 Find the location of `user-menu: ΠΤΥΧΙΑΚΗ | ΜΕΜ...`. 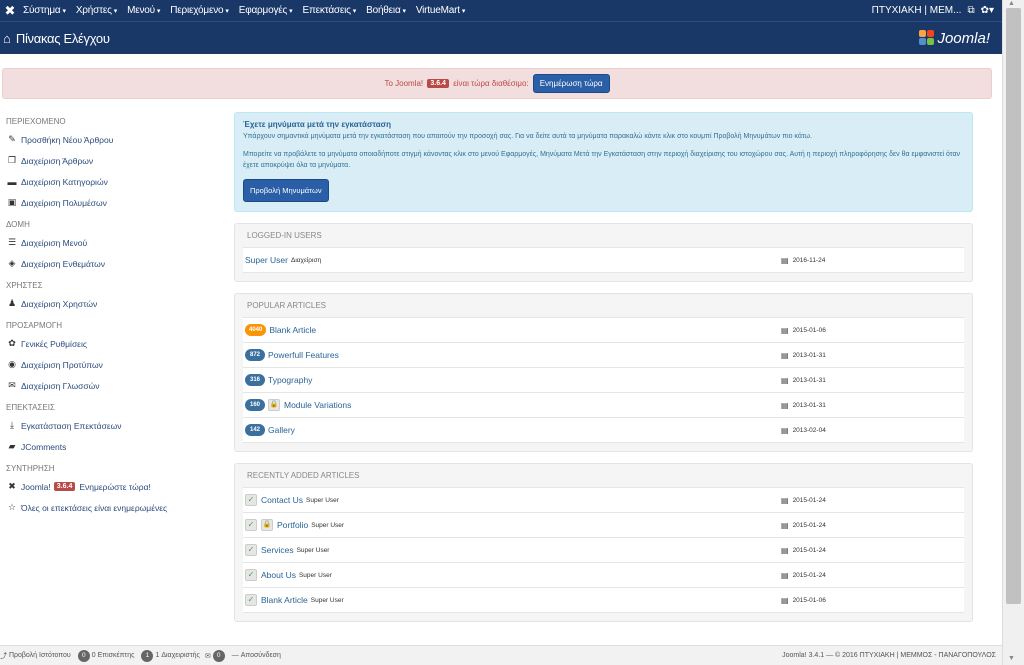

user-menu: ΠΤΥΧΙΑΚΗ | ΜΕΜ... is located at coordinates (917, 10).